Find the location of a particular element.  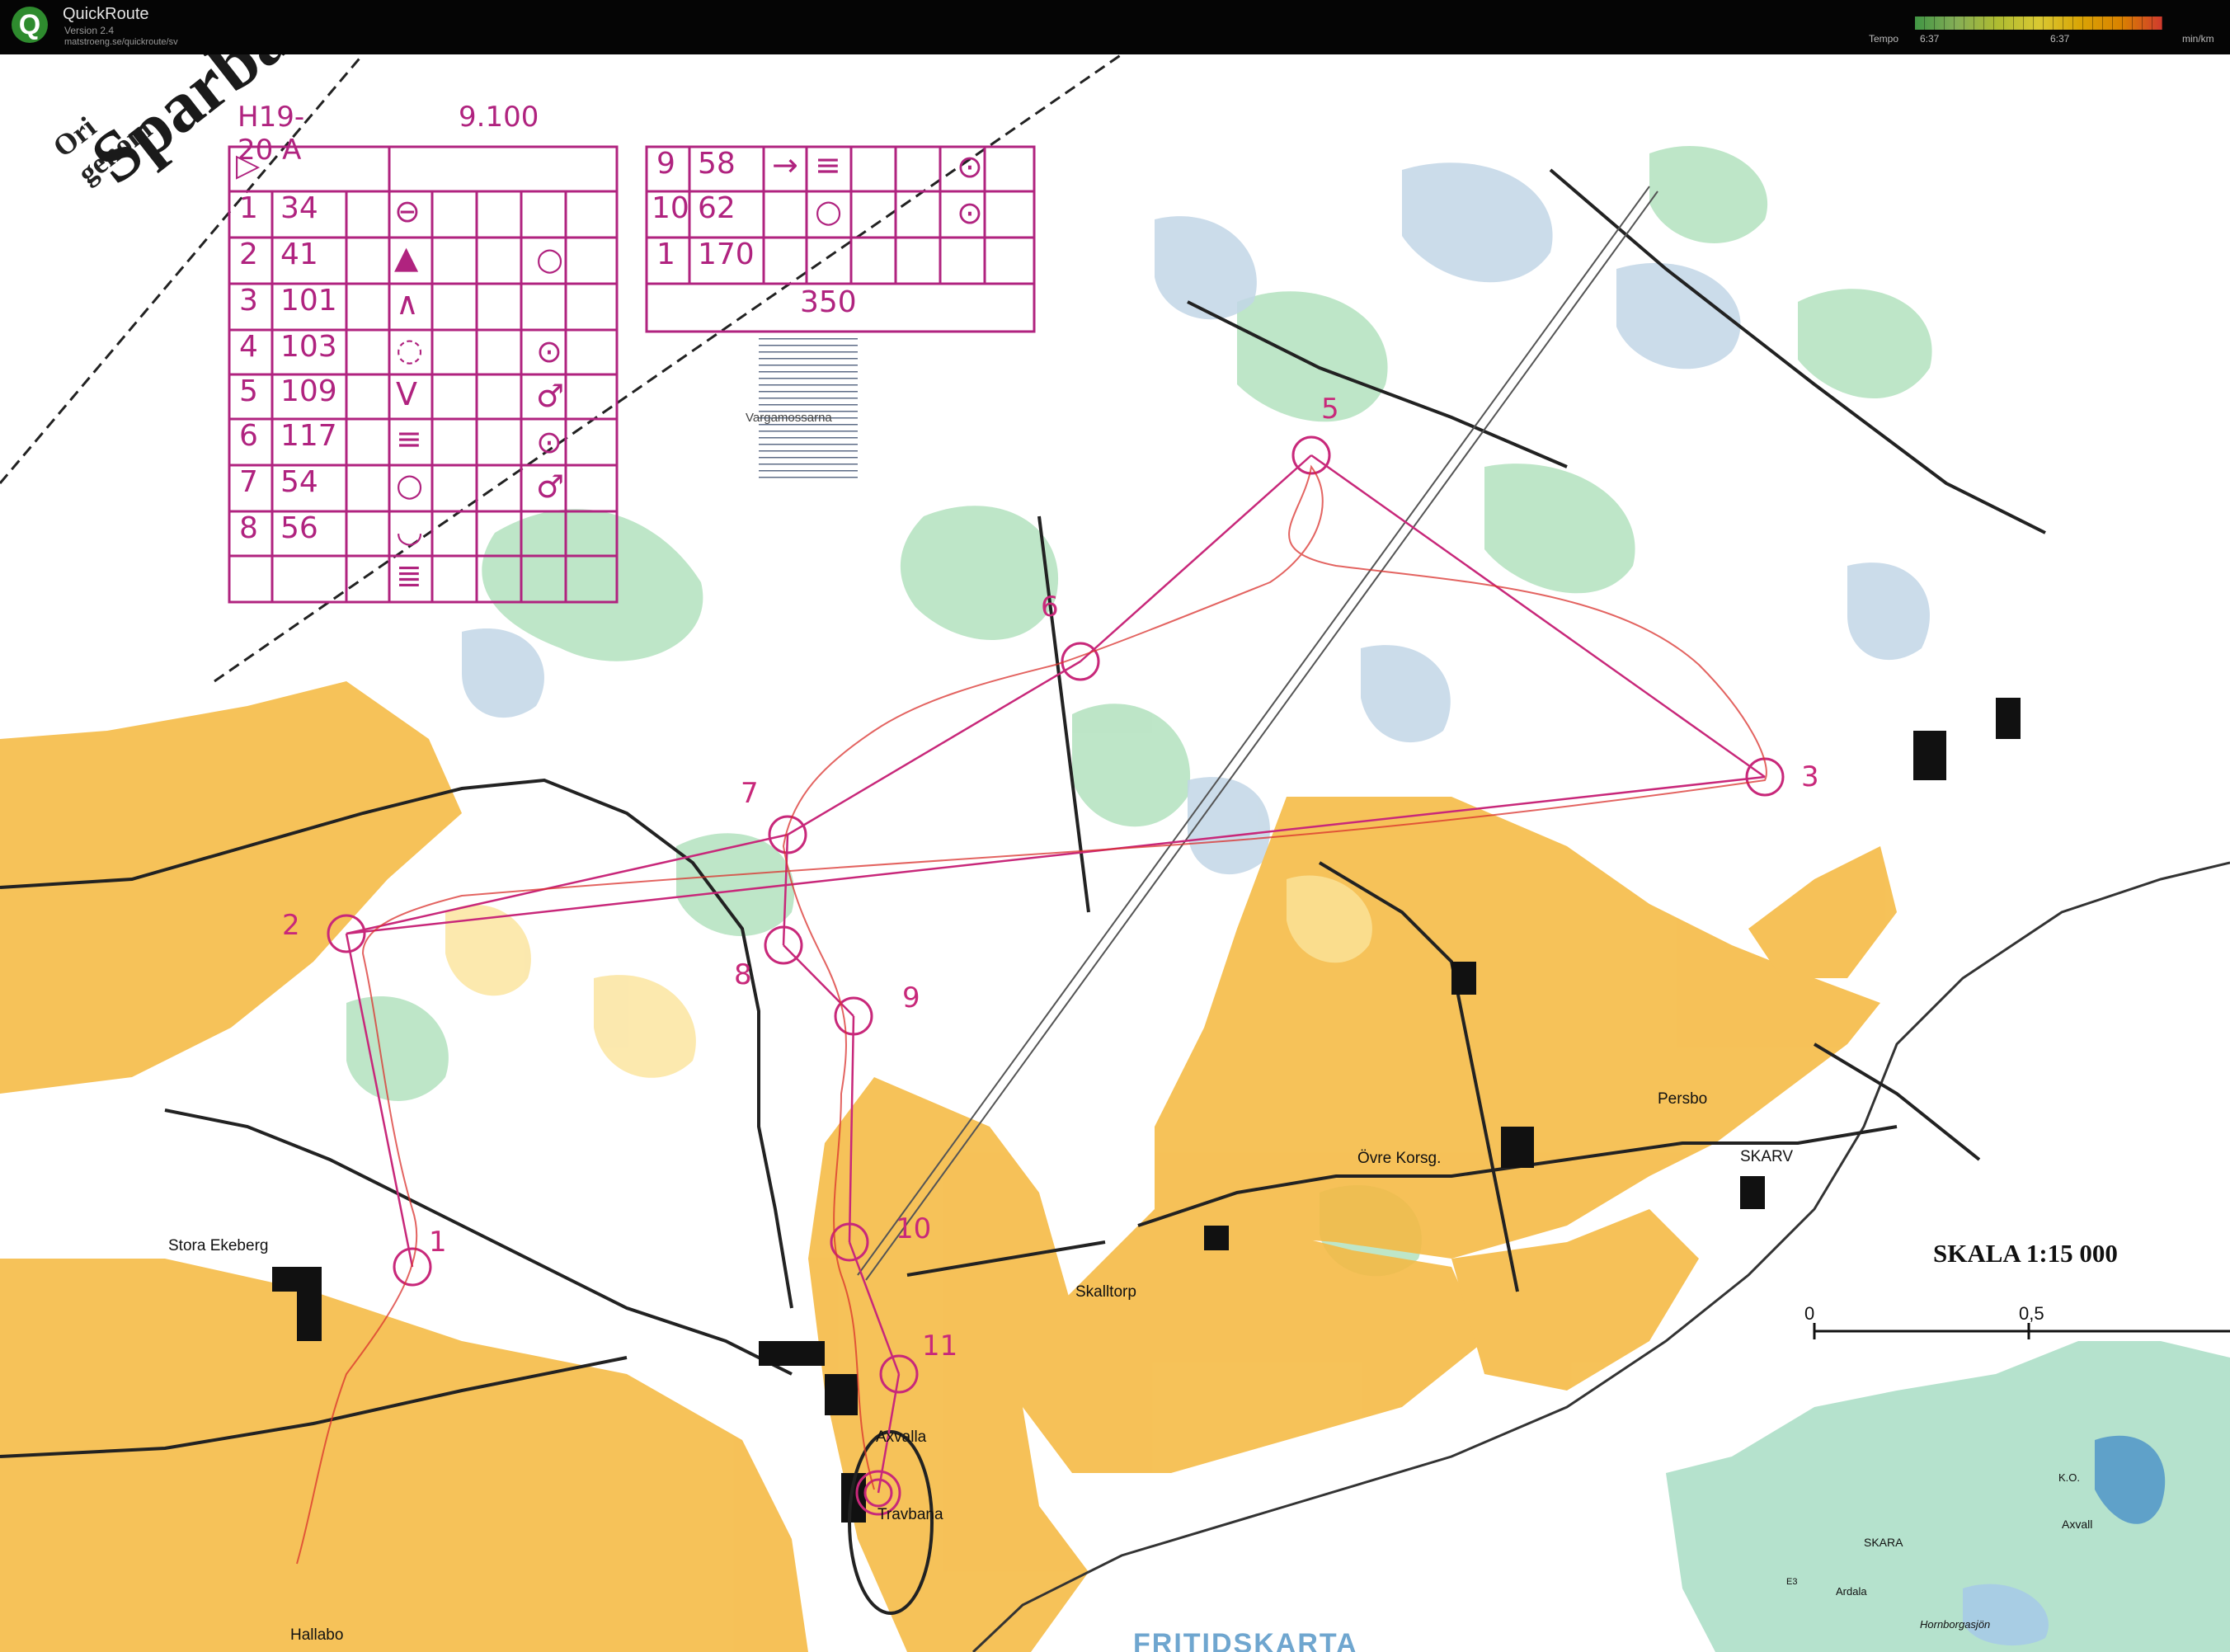

control-row-number: 7 is located at coordinates (248, 482).